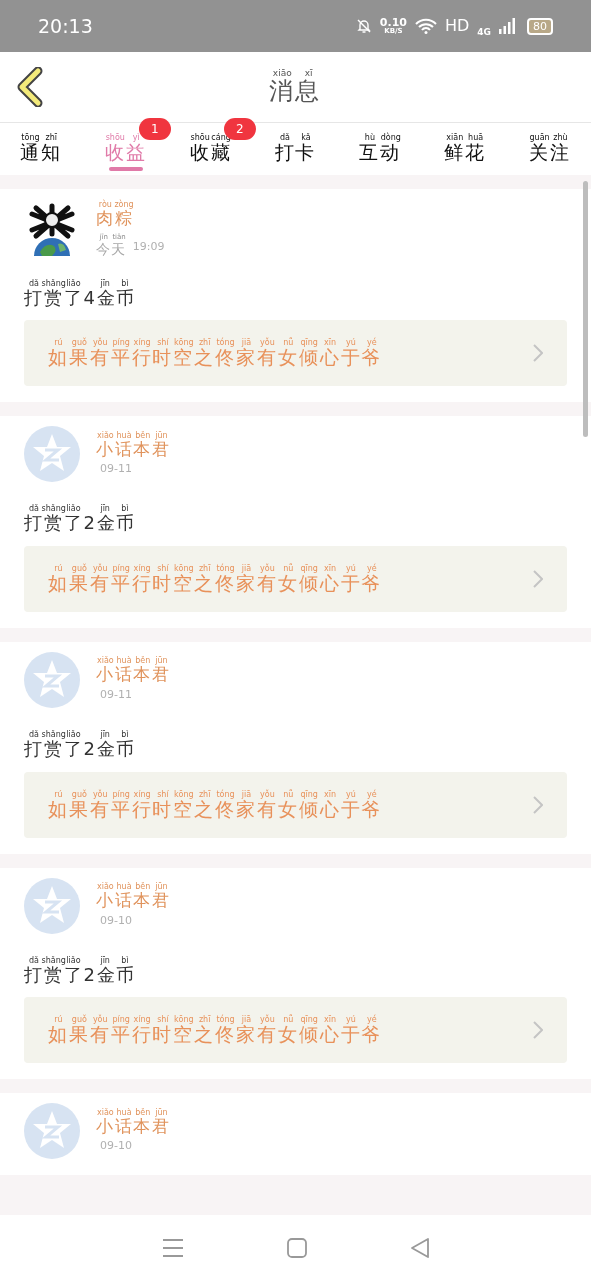 The image size is (591, 1280). I want to click on pinyin: píng, so click(121, 1020).